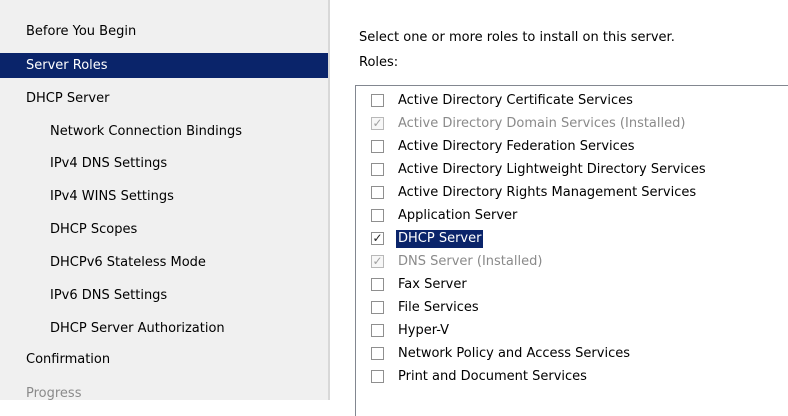 The image size is (788, 416). Describe the element at coordinates (440, 239) in the screenshot. I see `role-label: DHCP Server` at that location.